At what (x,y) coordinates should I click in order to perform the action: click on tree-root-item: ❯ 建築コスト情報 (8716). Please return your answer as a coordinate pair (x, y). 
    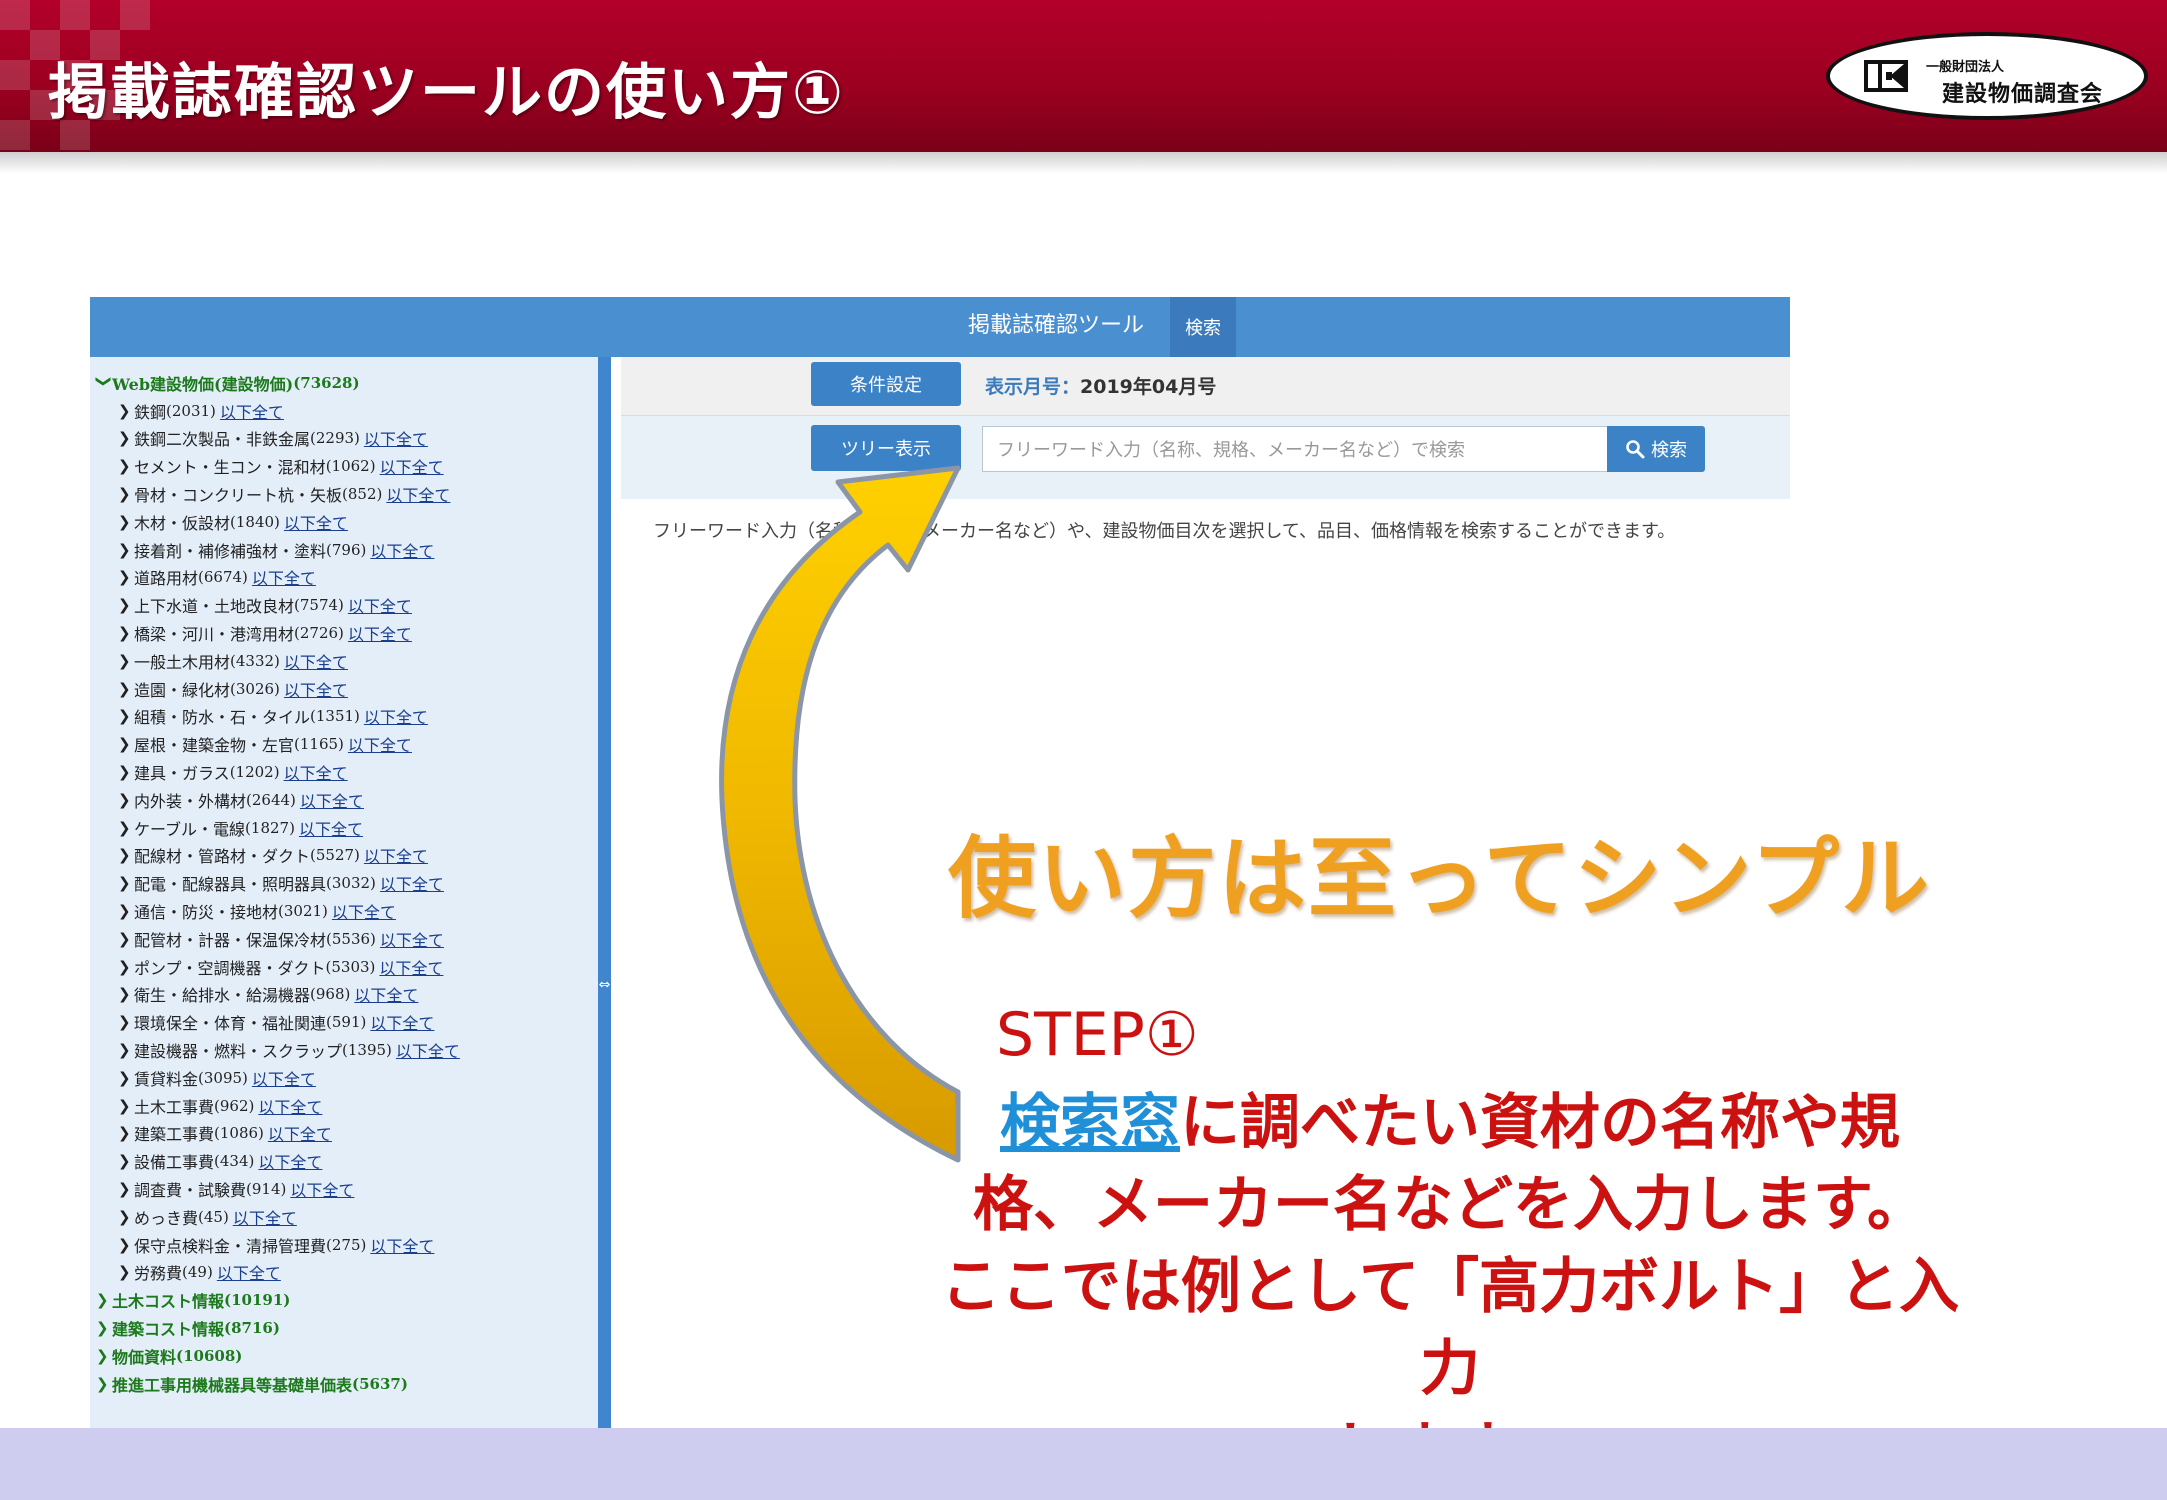
    Looking at the image, I should click on (278, 1328).